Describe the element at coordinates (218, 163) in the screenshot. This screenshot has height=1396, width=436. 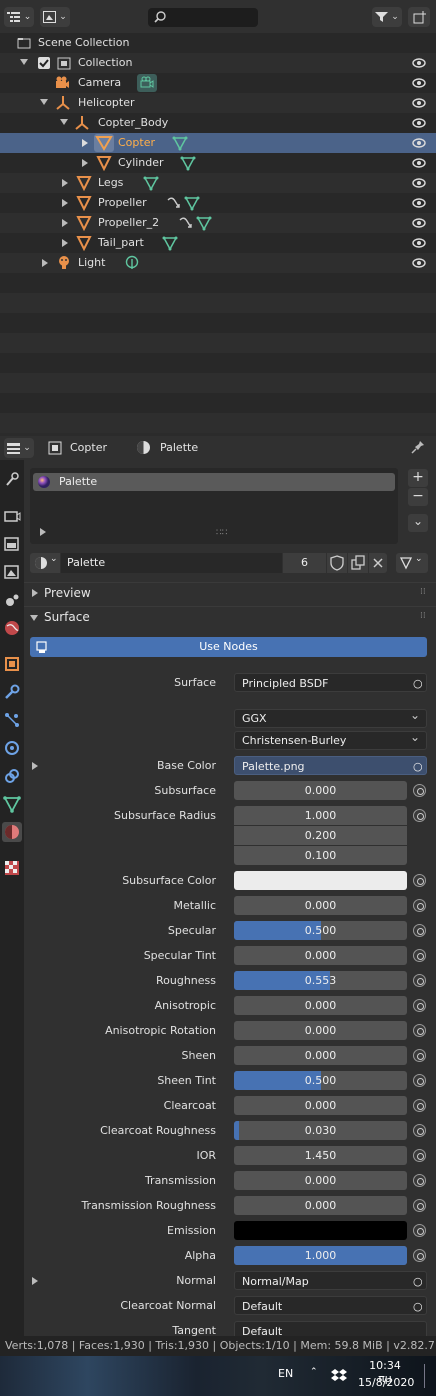
I see `outliner-row-cylinder: Cylinder` at that location.